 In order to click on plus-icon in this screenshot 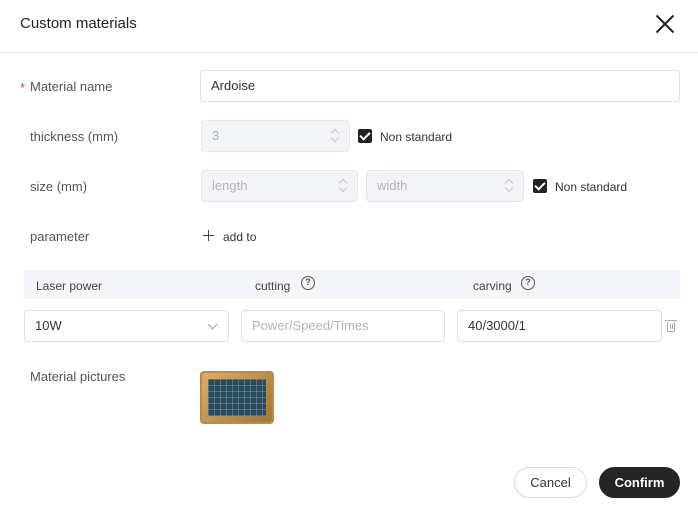, I will do `click(208, 235)`.